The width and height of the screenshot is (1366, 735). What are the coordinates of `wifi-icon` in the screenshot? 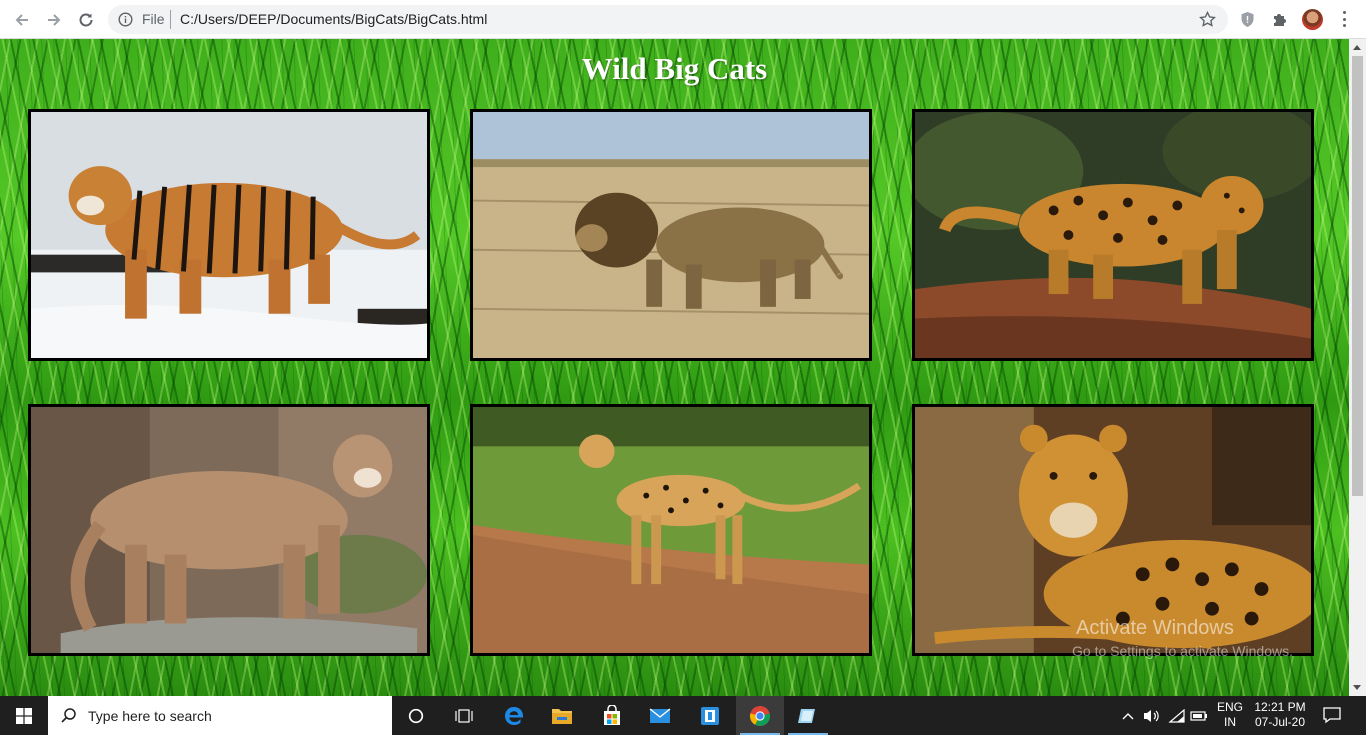 It's located at (1176, 716).